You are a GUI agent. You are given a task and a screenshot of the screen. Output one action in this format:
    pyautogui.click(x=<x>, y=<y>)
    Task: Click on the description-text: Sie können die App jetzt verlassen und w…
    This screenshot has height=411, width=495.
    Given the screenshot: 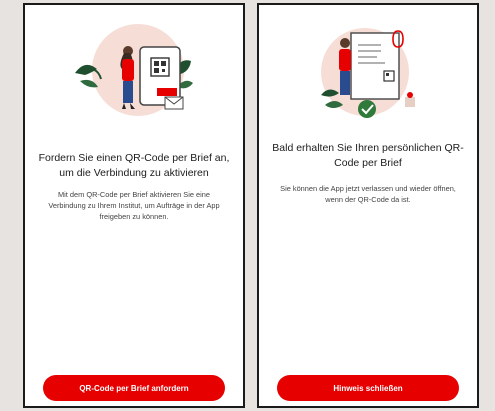 What is the action you would take?
    pyautogui.click(x=368, y=194)
    